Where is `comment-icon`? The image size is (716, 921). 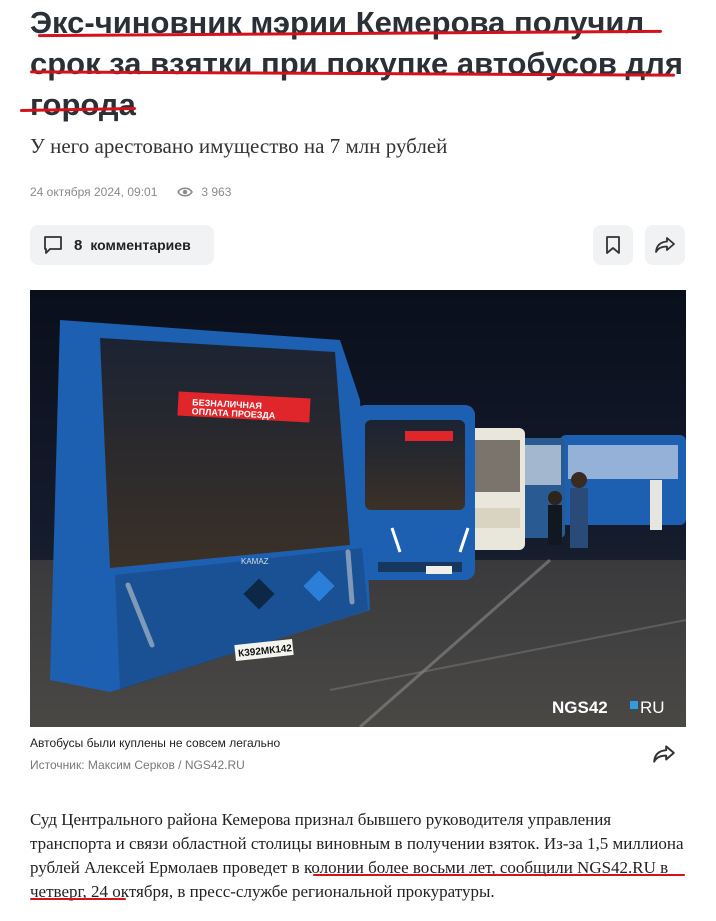
comment-icon is located at coordinates (53, 245).